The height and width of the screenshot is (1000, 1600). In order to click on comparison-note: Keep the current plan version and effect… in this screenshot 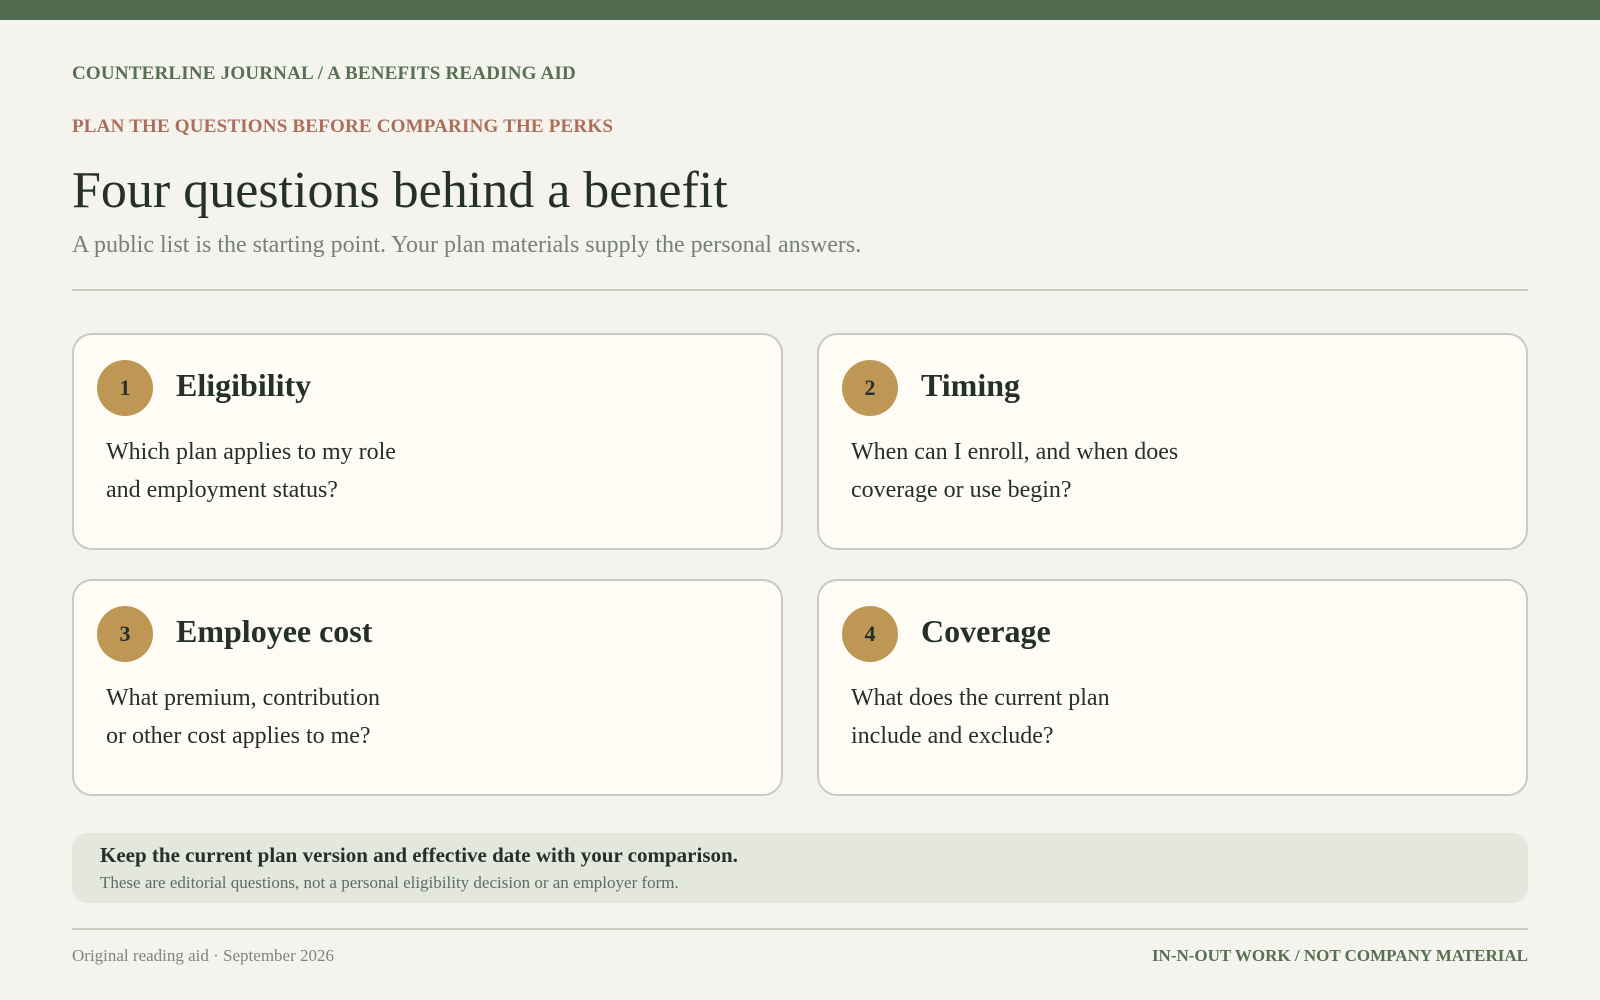, I will do `click(800, 868)`.